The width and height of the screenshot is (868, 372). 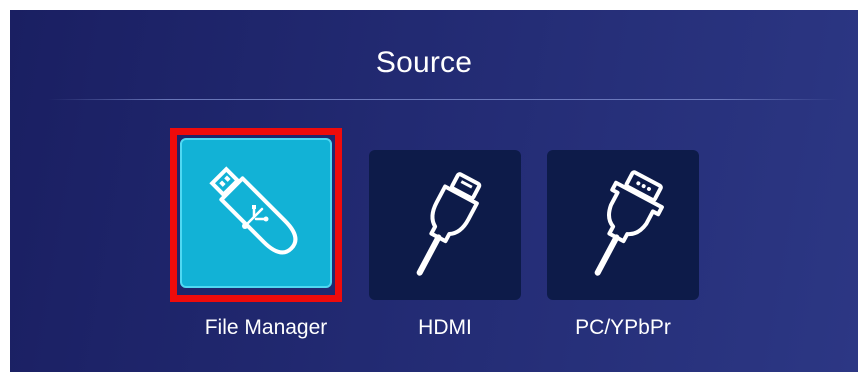 I want to click on source-tile-hdmi, so click(x=445, y=225).